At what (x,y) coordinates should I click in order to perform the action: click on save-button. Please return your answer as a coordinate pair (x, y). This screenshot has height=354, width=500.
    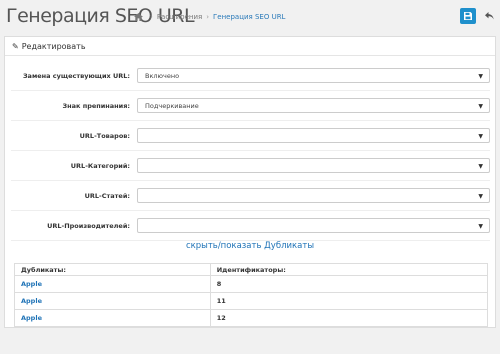
    Looking at the image, I should click on (468, 16).